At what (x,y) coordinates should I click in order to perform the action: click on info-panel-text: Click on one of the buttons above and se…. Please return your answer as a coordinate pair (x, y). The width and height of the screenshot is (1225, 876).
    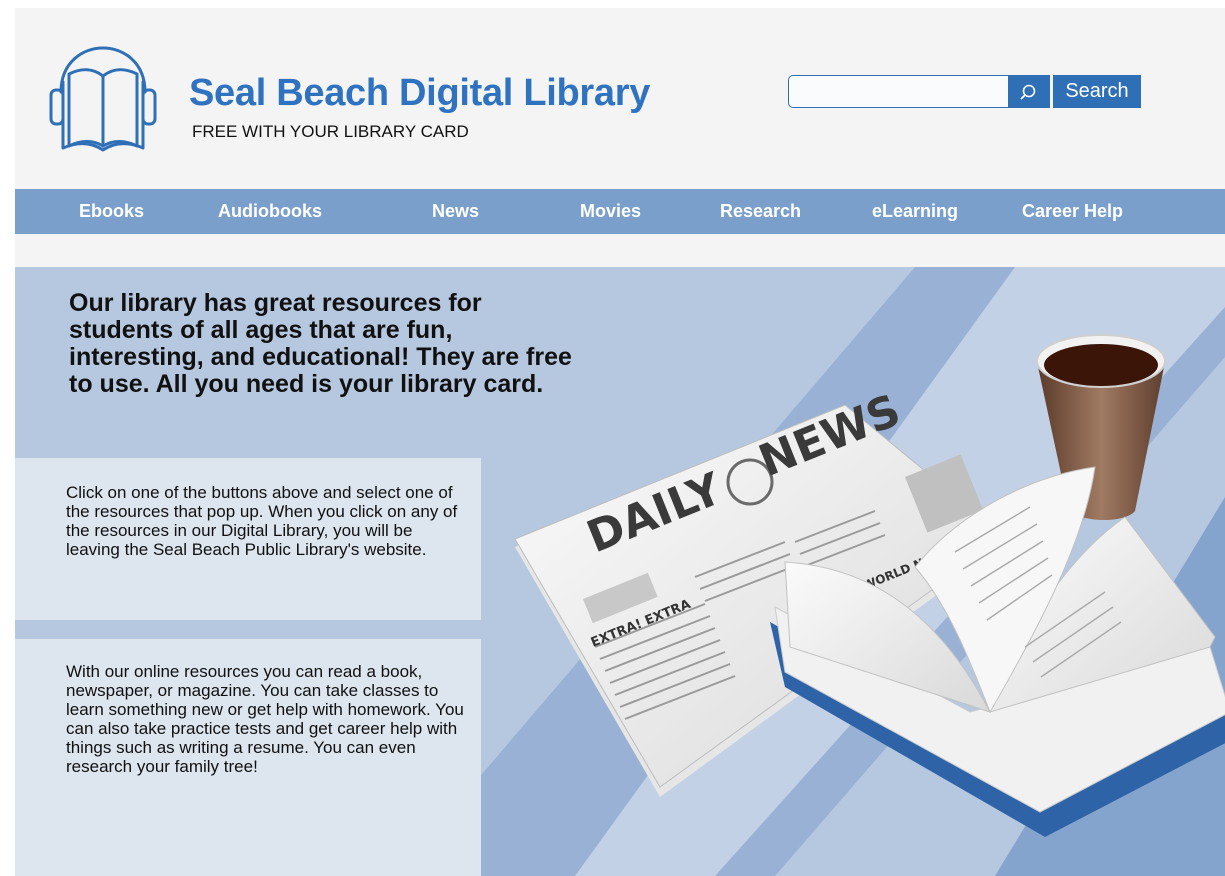
    Looking at the image, I should click on (262, 521).